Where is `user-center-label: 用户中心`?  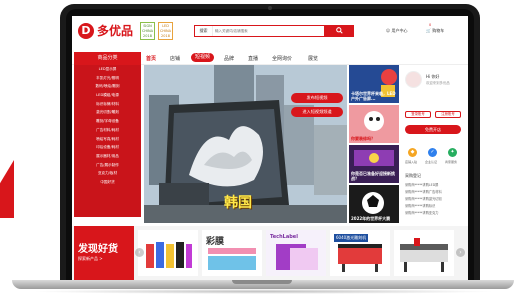
user-center-label: 用户中心 is located at coordinates (399, 30).